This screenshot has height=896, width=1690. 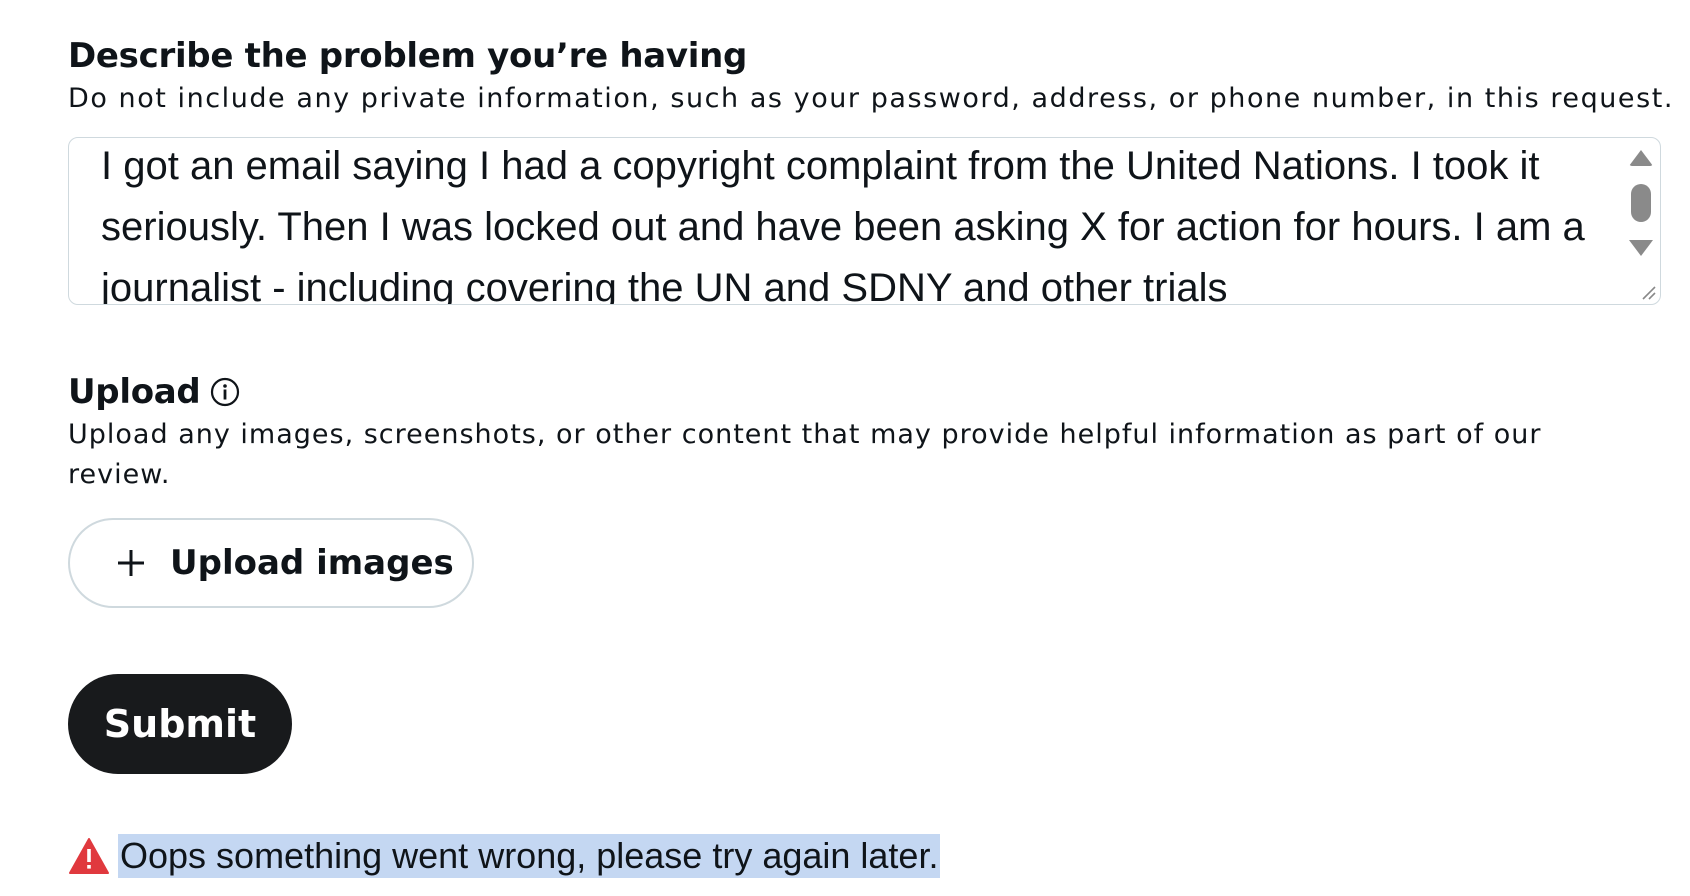 I want to click on resize-handle-icon, so click(x=1648, y=292).